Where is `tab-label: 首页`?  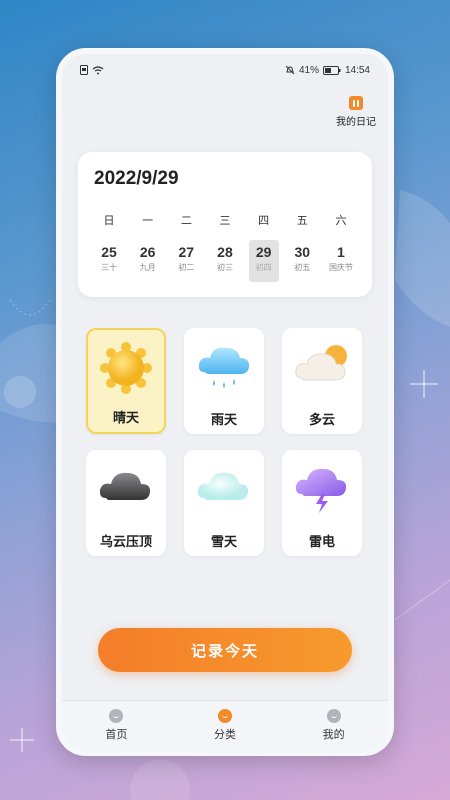
tab-label: 首页 is located at coordinates (116, 735).